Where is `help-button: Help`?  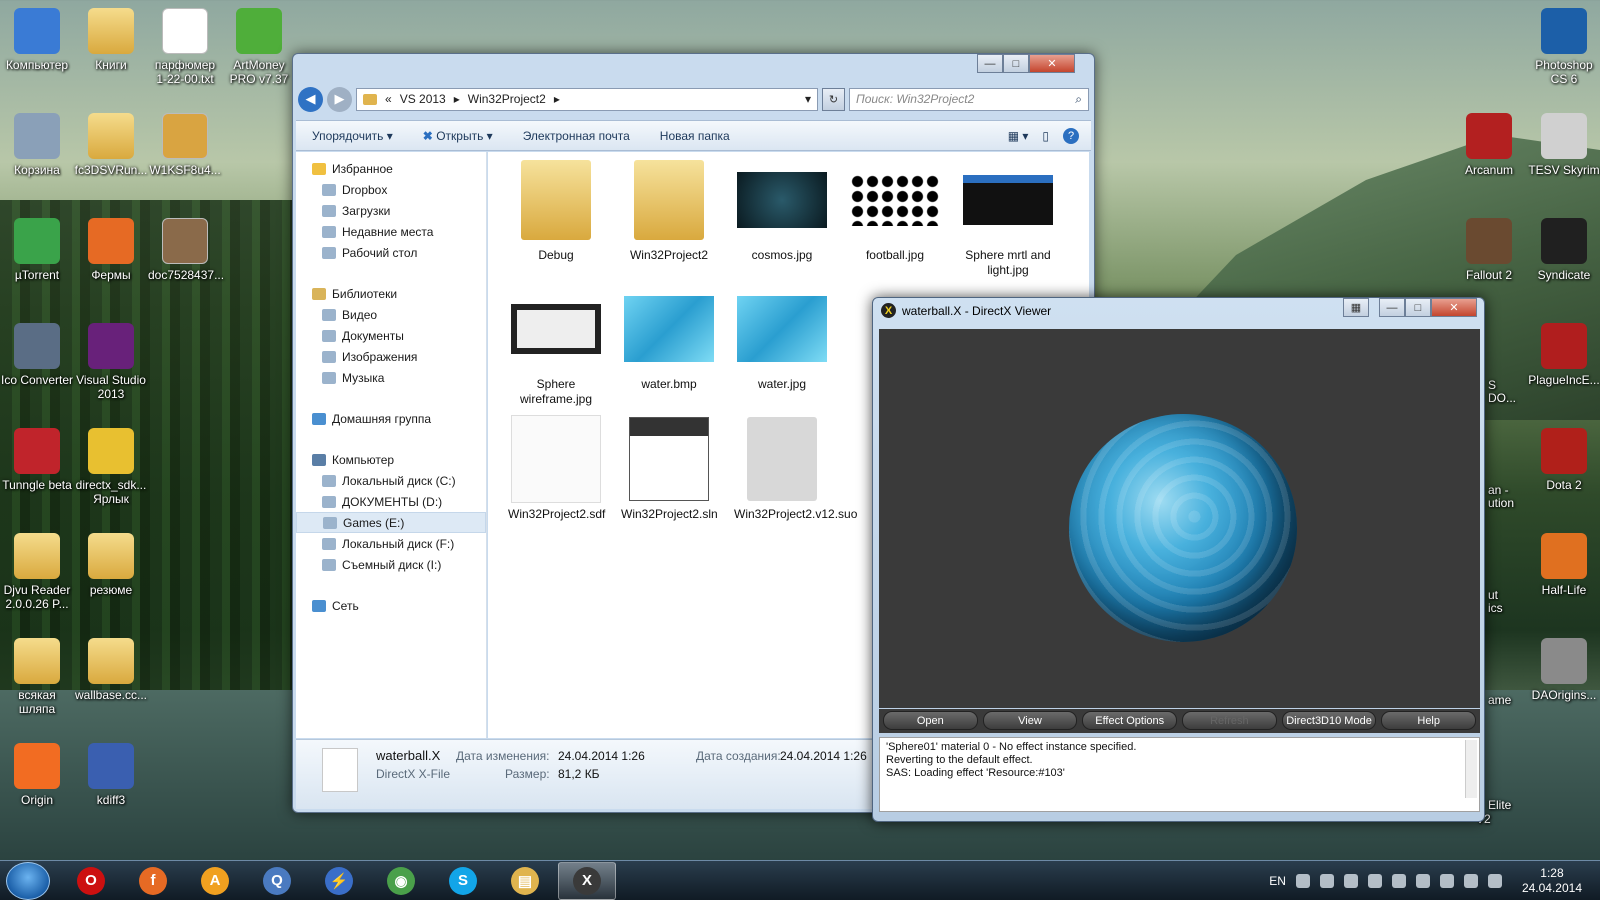
help-button: Help is located at coordinates (1429, 720).